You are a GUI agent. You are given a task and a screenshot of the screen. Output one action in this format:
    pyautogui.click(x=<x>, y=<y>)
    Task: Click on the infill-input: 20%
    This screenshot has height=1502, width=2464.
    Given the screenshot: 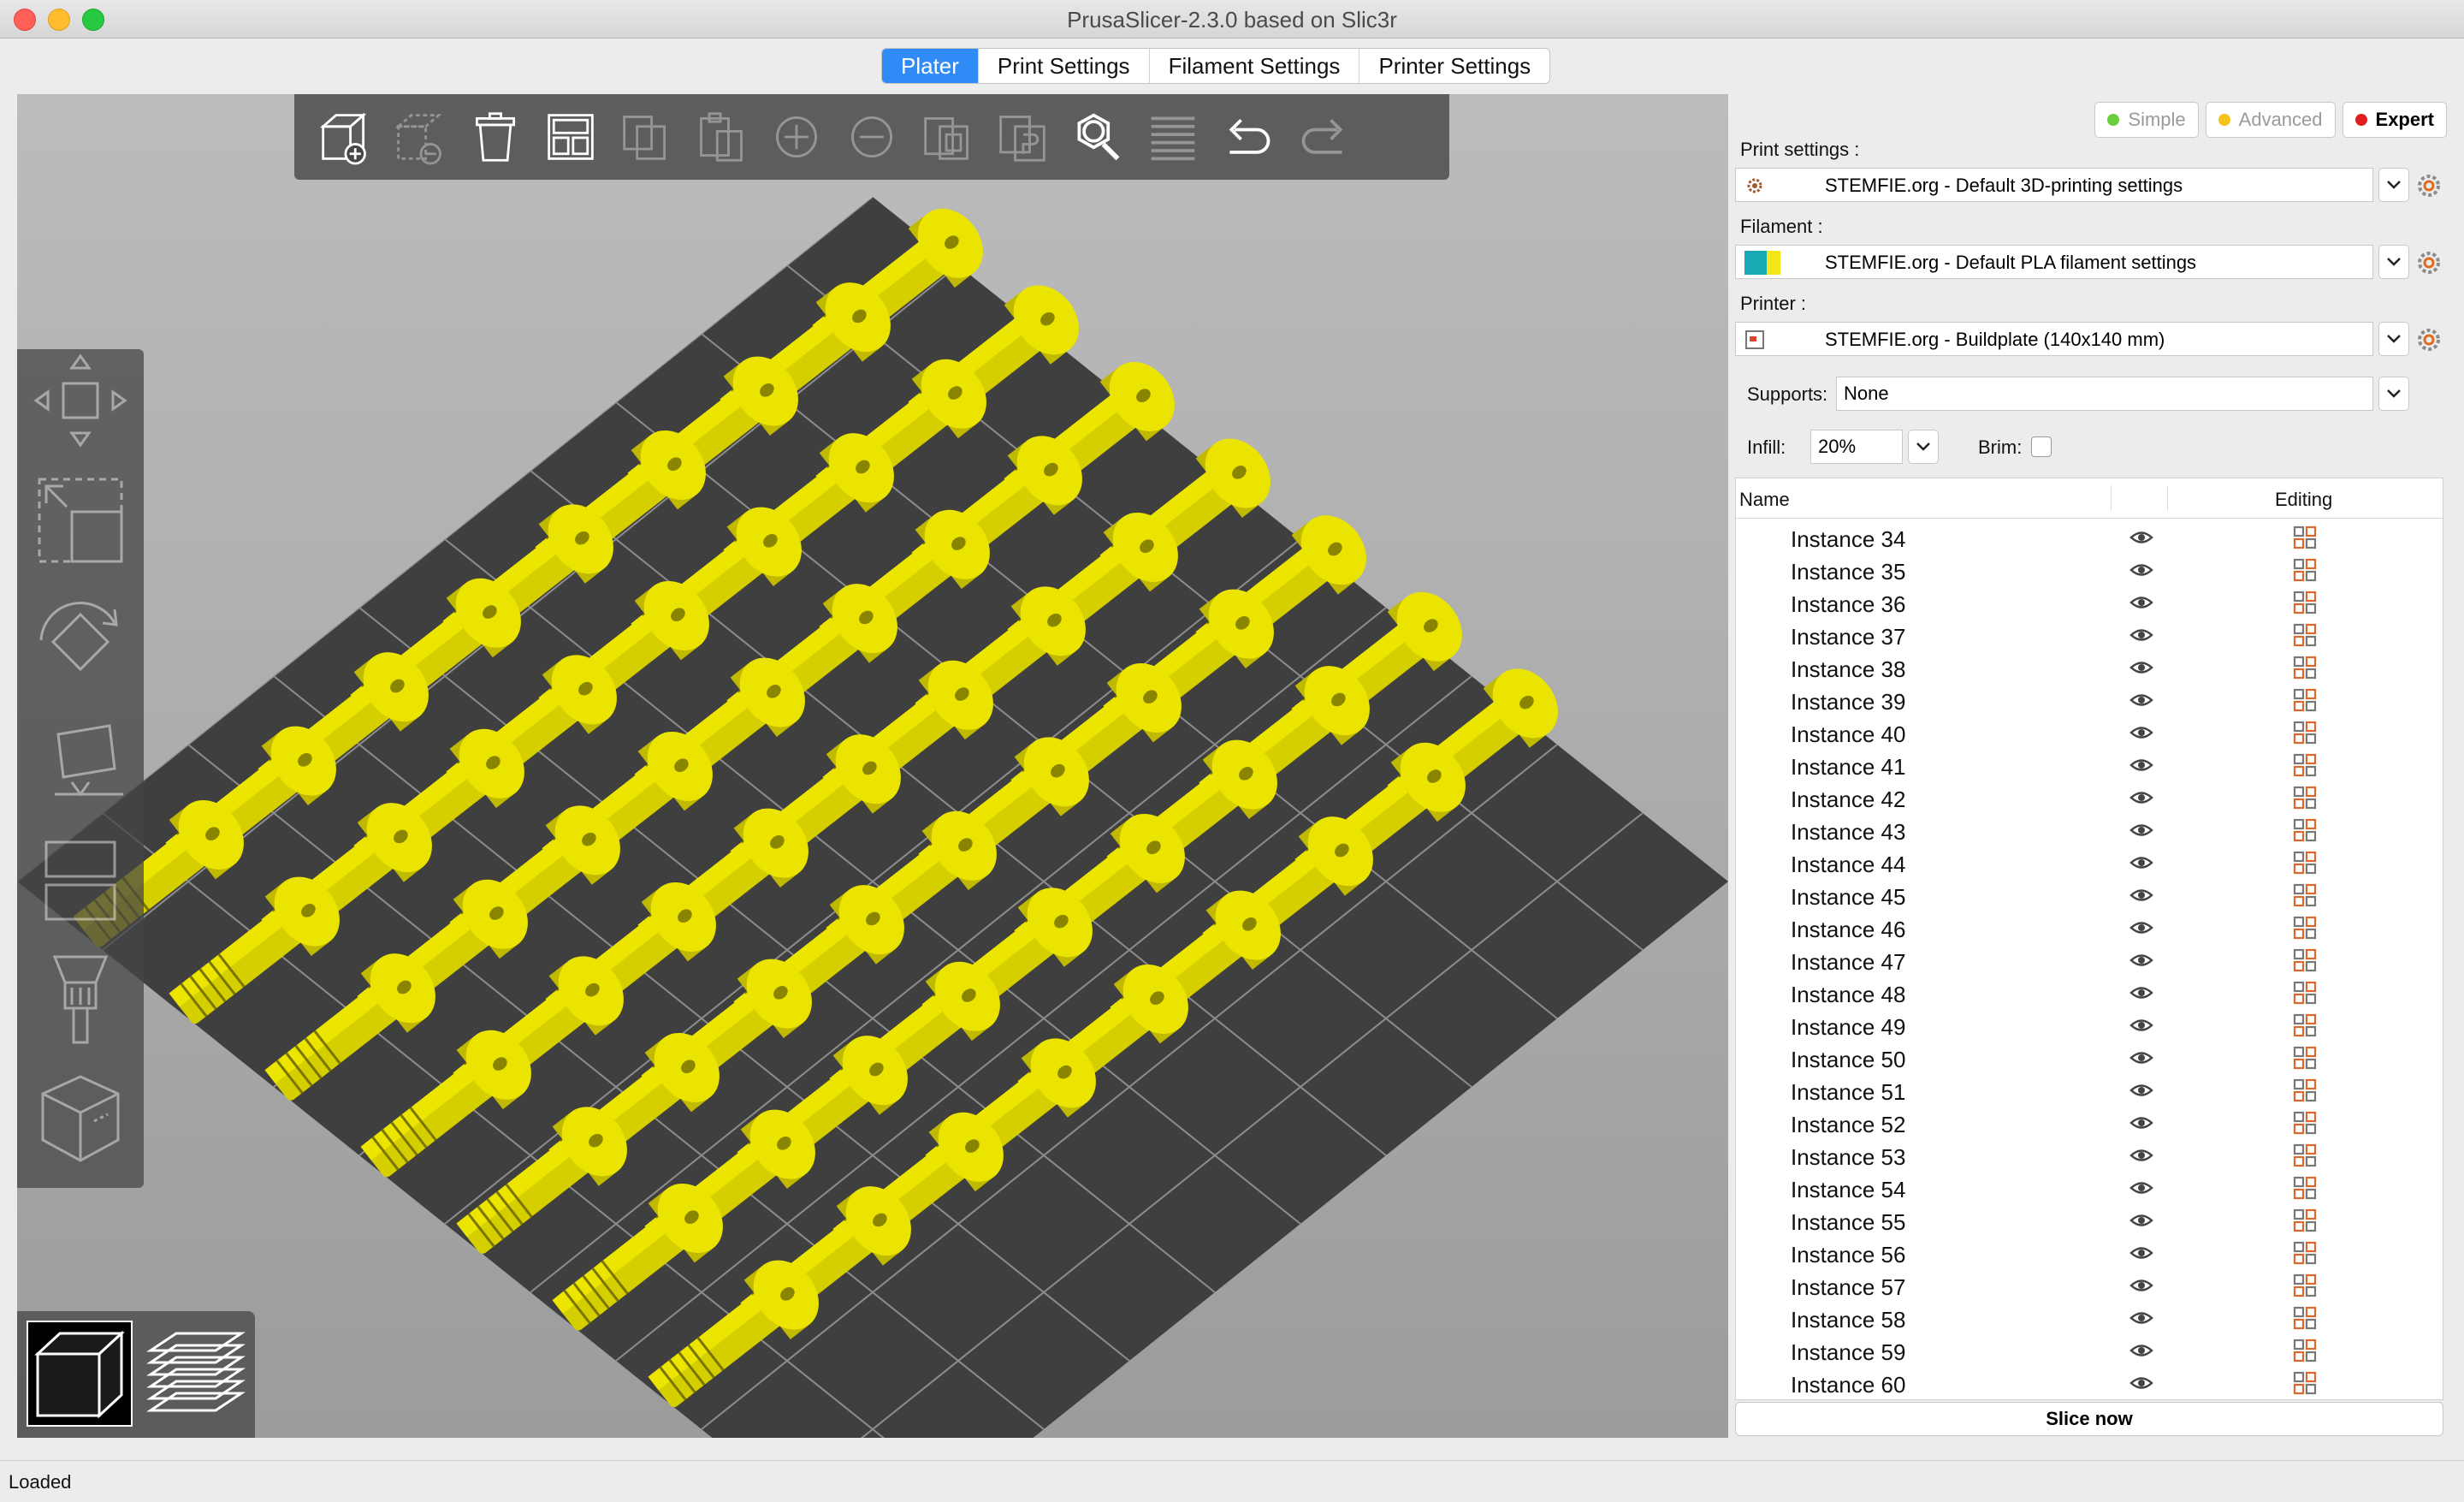 What is the action you would take?
    pyautogui.click(x=1856, y=447)
    